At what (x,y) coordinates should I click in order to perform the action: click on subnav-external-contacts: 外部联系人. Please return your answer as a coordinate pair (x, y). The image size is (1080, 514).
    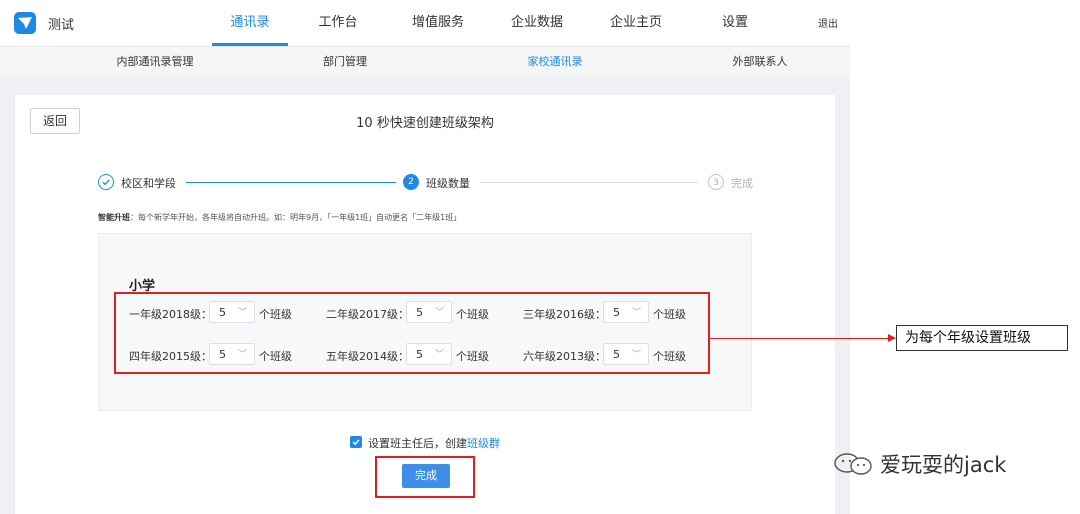
    Looking at the image, I should click on (760, 62).